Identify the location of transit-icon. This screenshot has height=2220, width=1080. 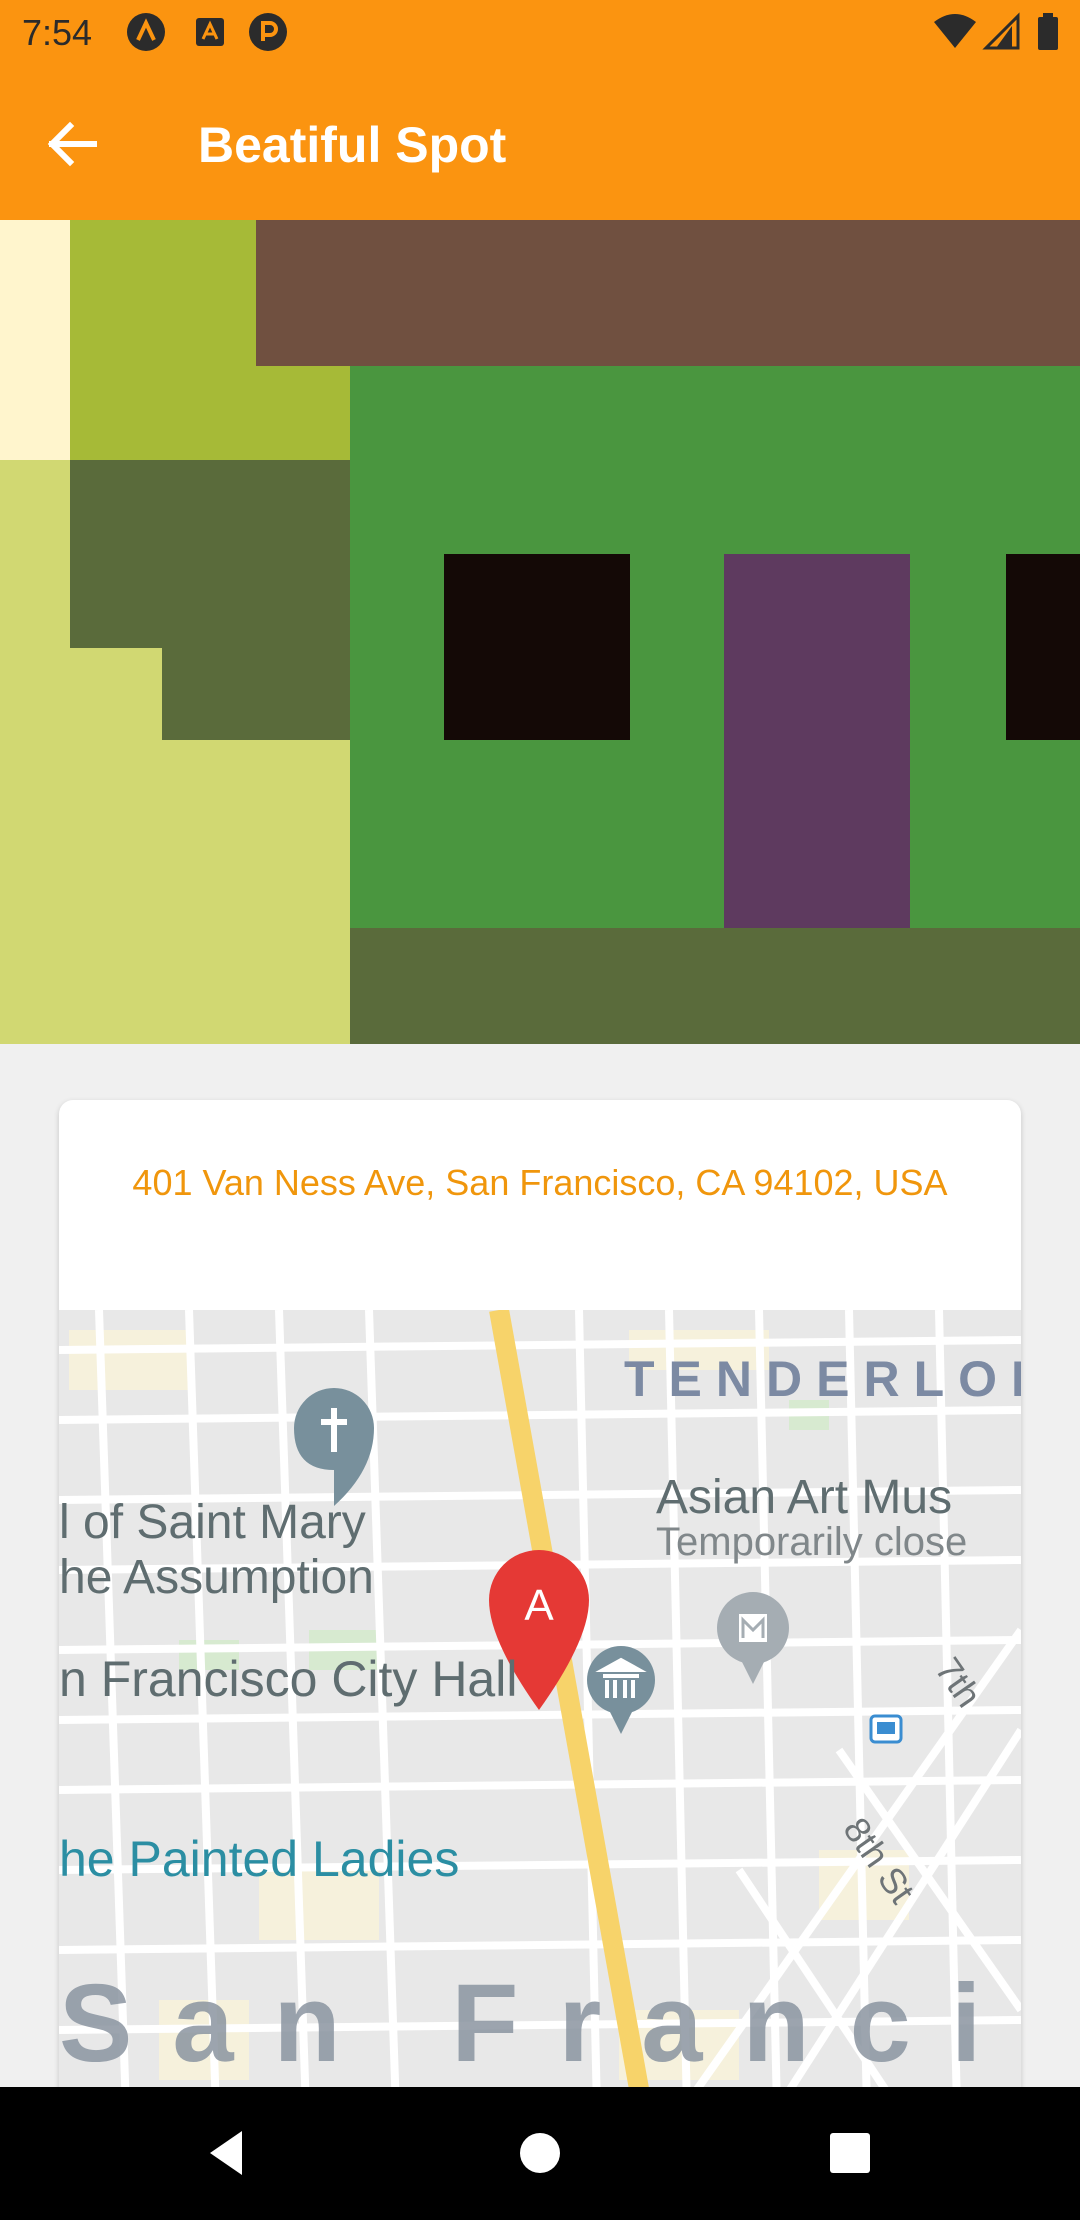
(886, 1729).